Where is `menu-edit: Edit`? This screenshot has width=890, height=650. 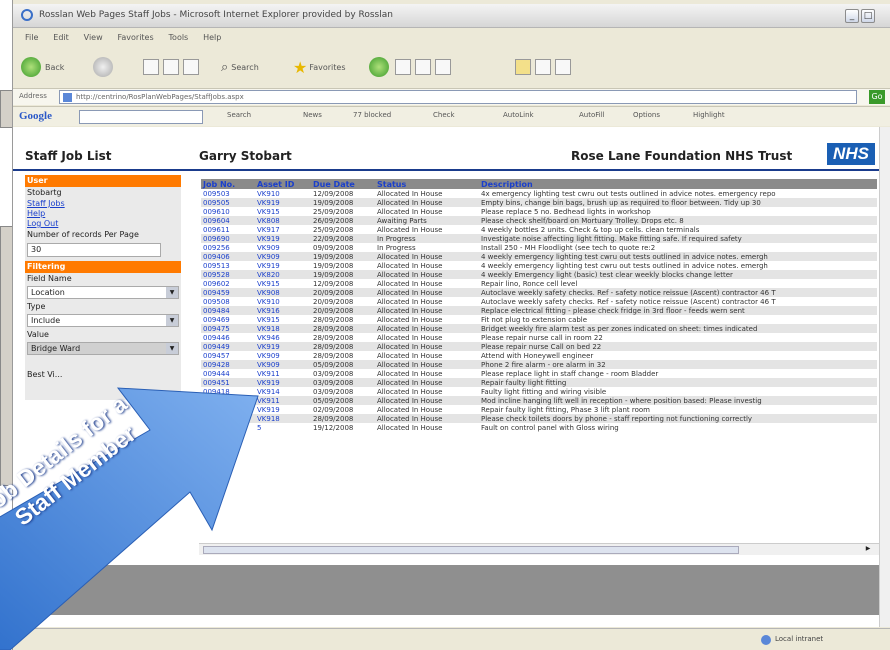
menu-edit: Edit is located at coordinates (61, 37).